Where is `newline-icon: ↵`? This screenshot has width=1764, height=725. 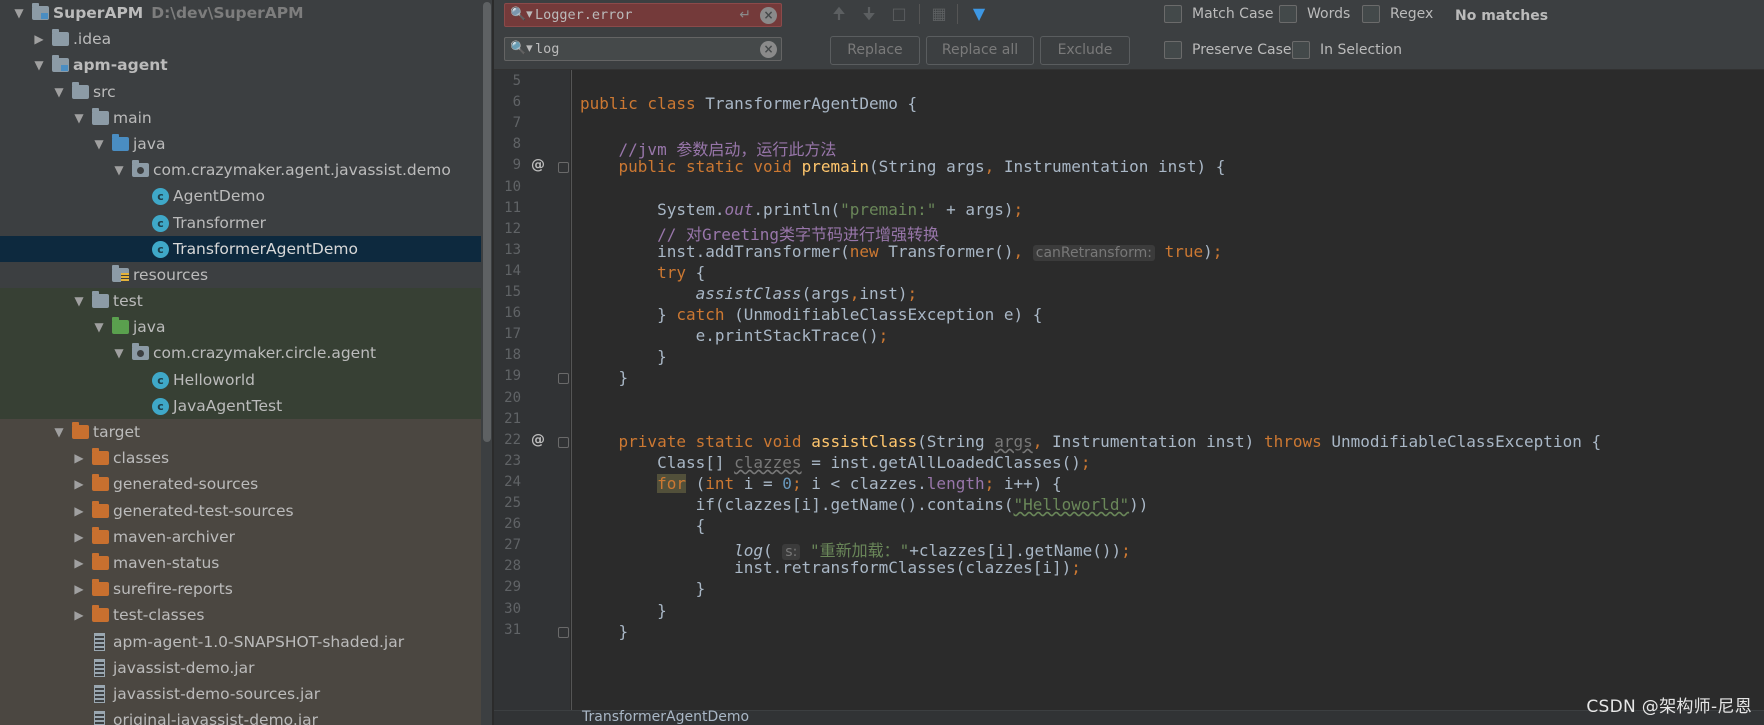
newline-icon: ↵ is located at coordinates (745, 15).